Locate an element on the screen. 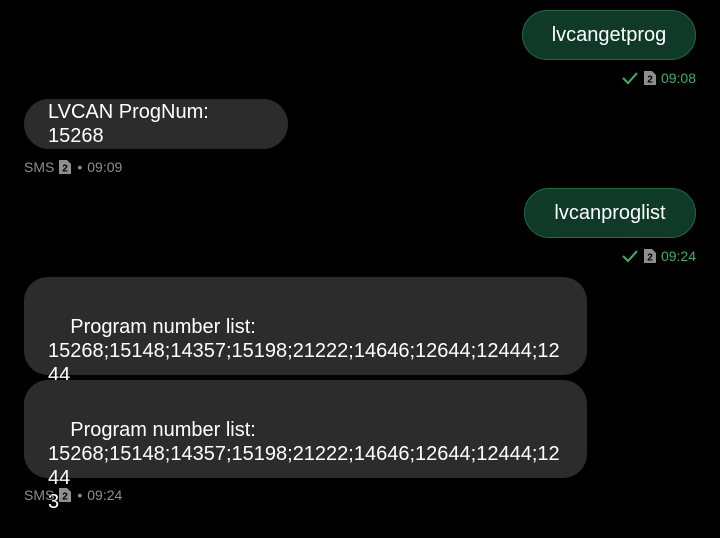 The image size is (720, 538). outgoing-message-bubble: lvcangetprog is located at coordinates (609, 35).